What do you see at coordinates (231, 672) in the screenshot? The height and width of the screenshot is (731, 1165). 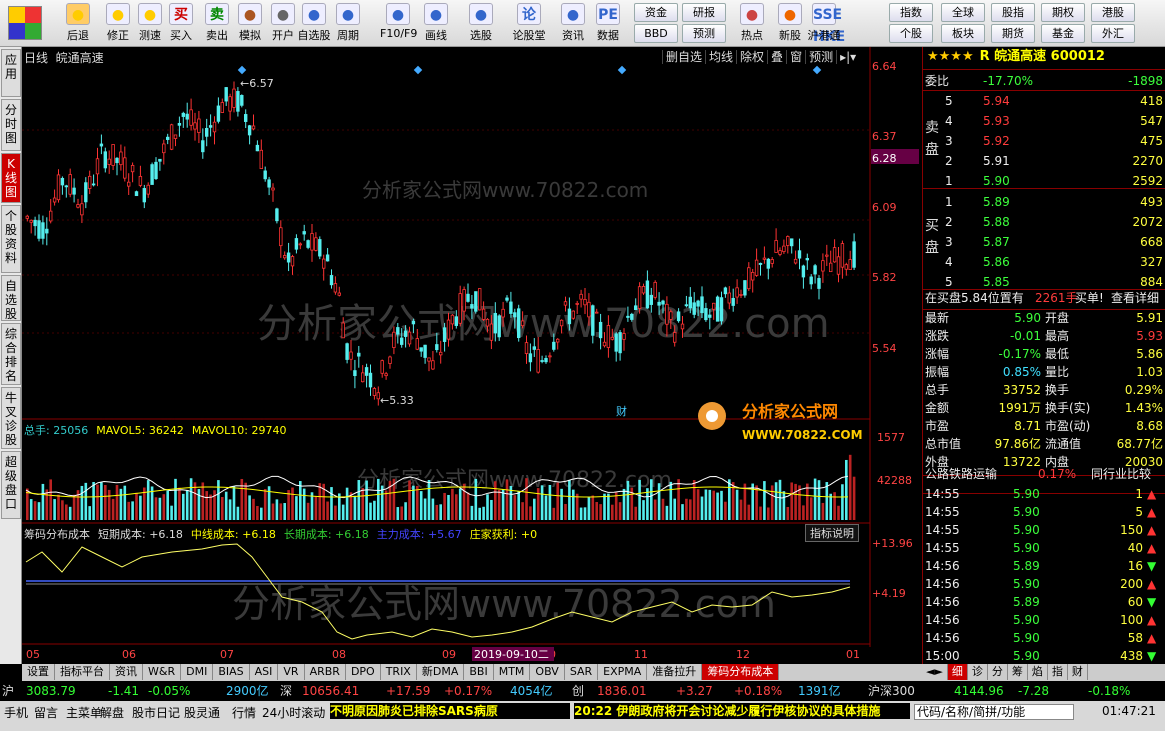 I see `indicator-tab: BIAS` at bounding box center [231, 672].